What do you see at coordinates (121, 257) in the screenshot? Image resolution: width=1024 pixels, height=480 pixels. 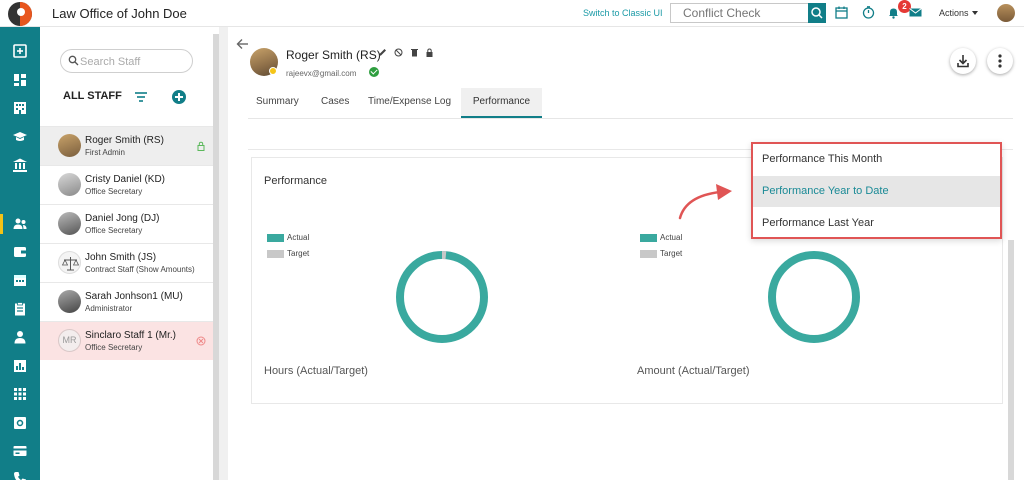 I see `staff-name: John Smith (JS)` at bounding box center [121, 257].